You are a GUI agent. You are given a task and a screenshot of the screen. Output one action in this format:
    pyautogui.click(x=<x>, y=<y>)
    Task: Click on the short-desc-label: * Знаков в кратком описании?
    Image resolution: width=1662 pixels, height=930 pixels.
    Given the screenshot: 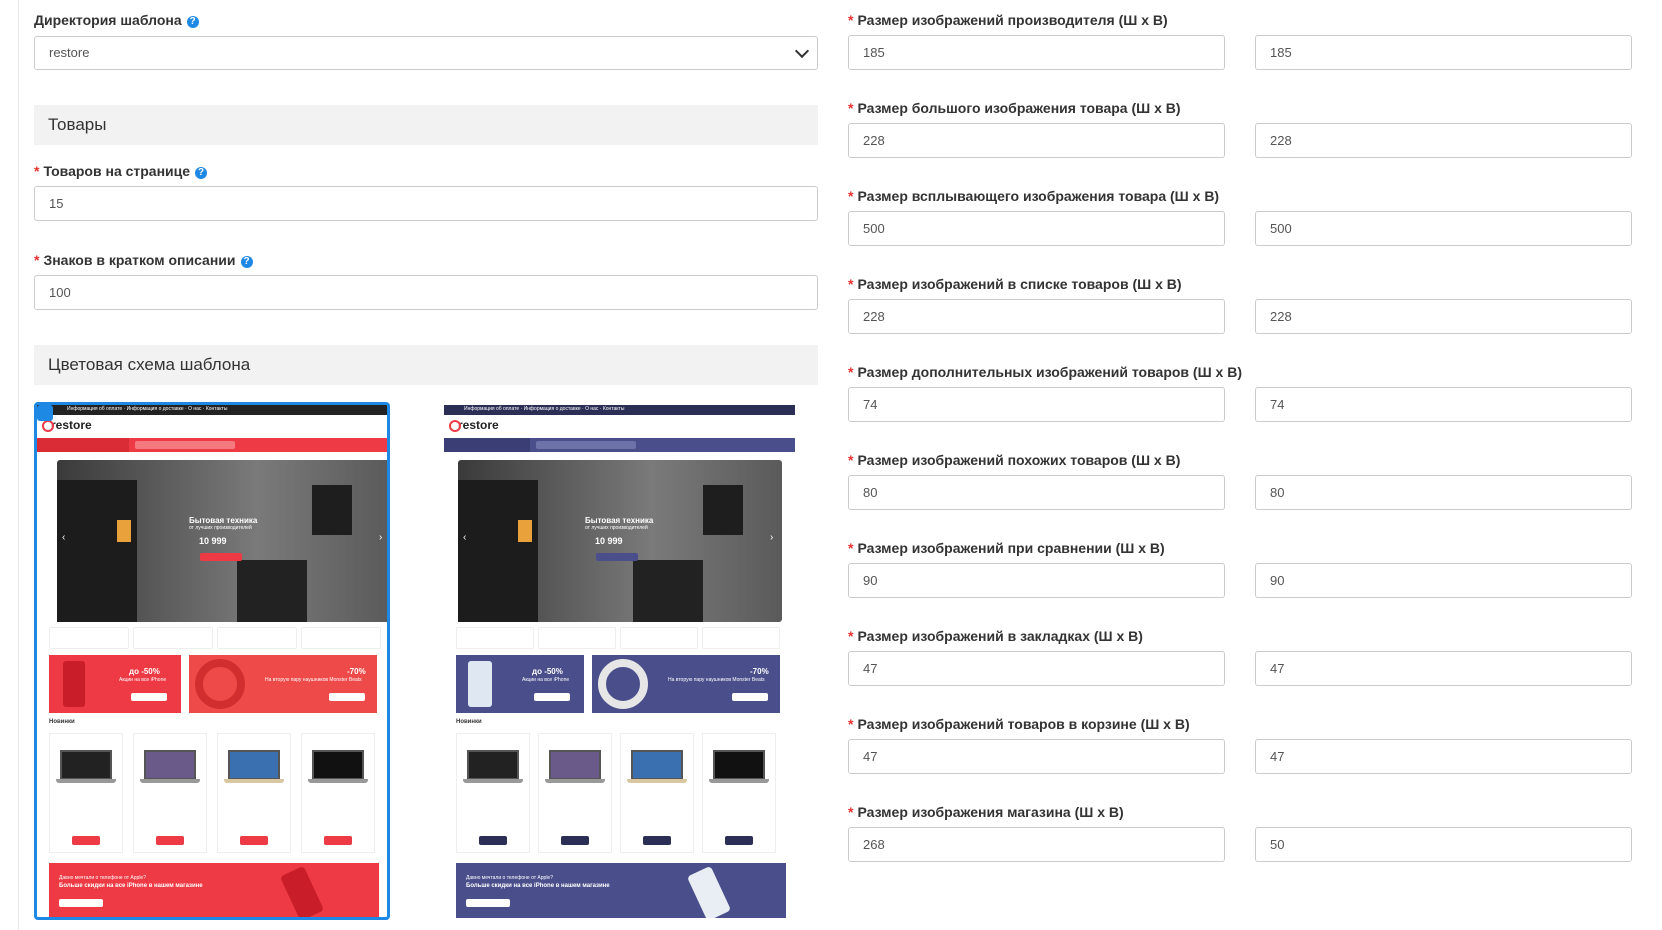 What is the action you would take?
    pyautogui.click(x=143, y=260)
    